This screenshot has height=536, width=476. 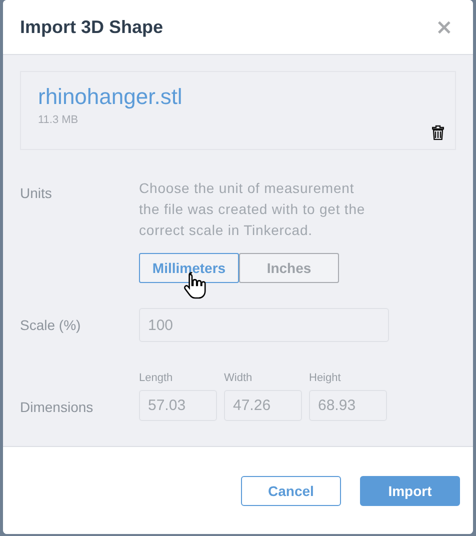 What do you see at coordinates (238, 378) in the screenshot?
I see `dimension-label: Width` at bounding box center [238, 378].